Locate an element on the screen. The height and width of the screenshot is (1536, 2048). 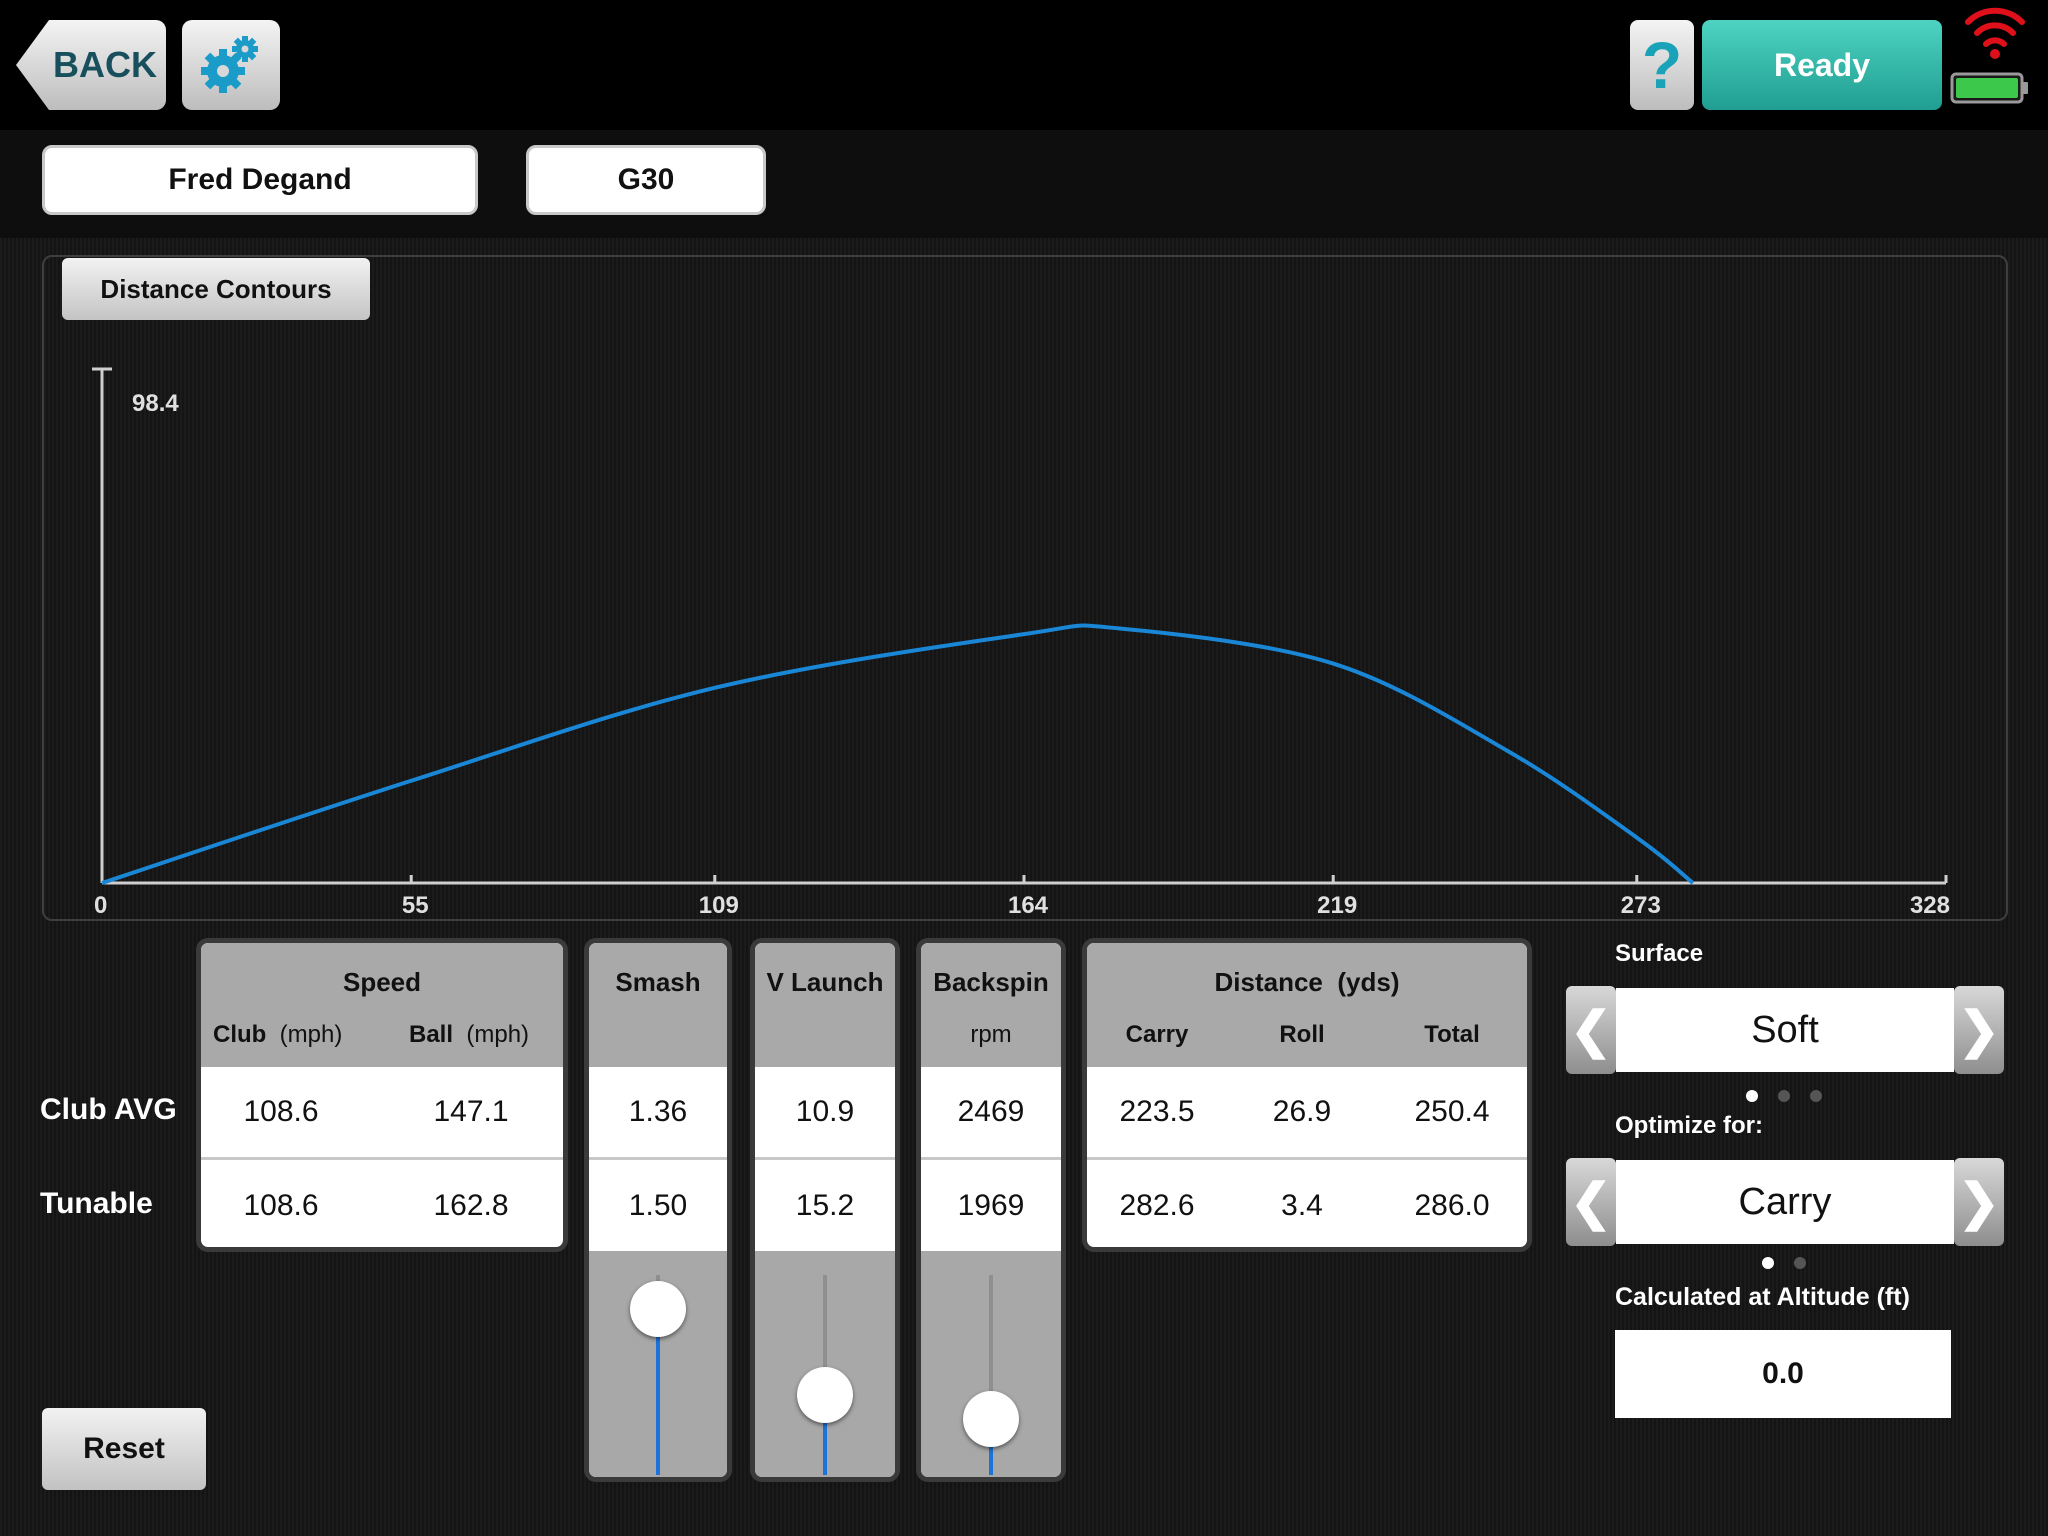
v-launch-slider is located at coordinates (825, 1364).